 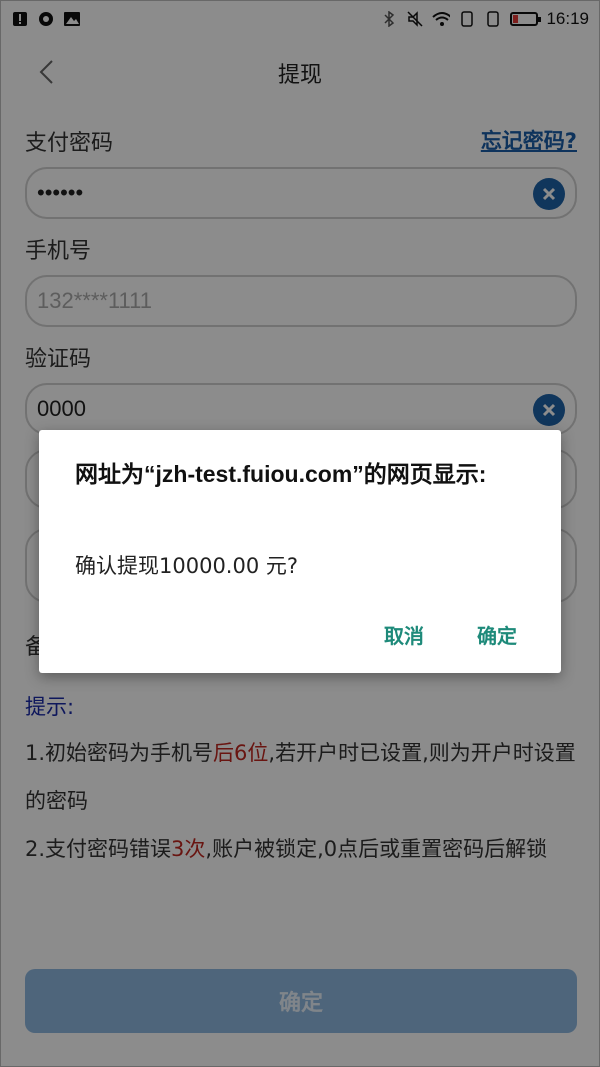 I want to click on dialog-ok-button: 确定, so click(x=497, y=634).